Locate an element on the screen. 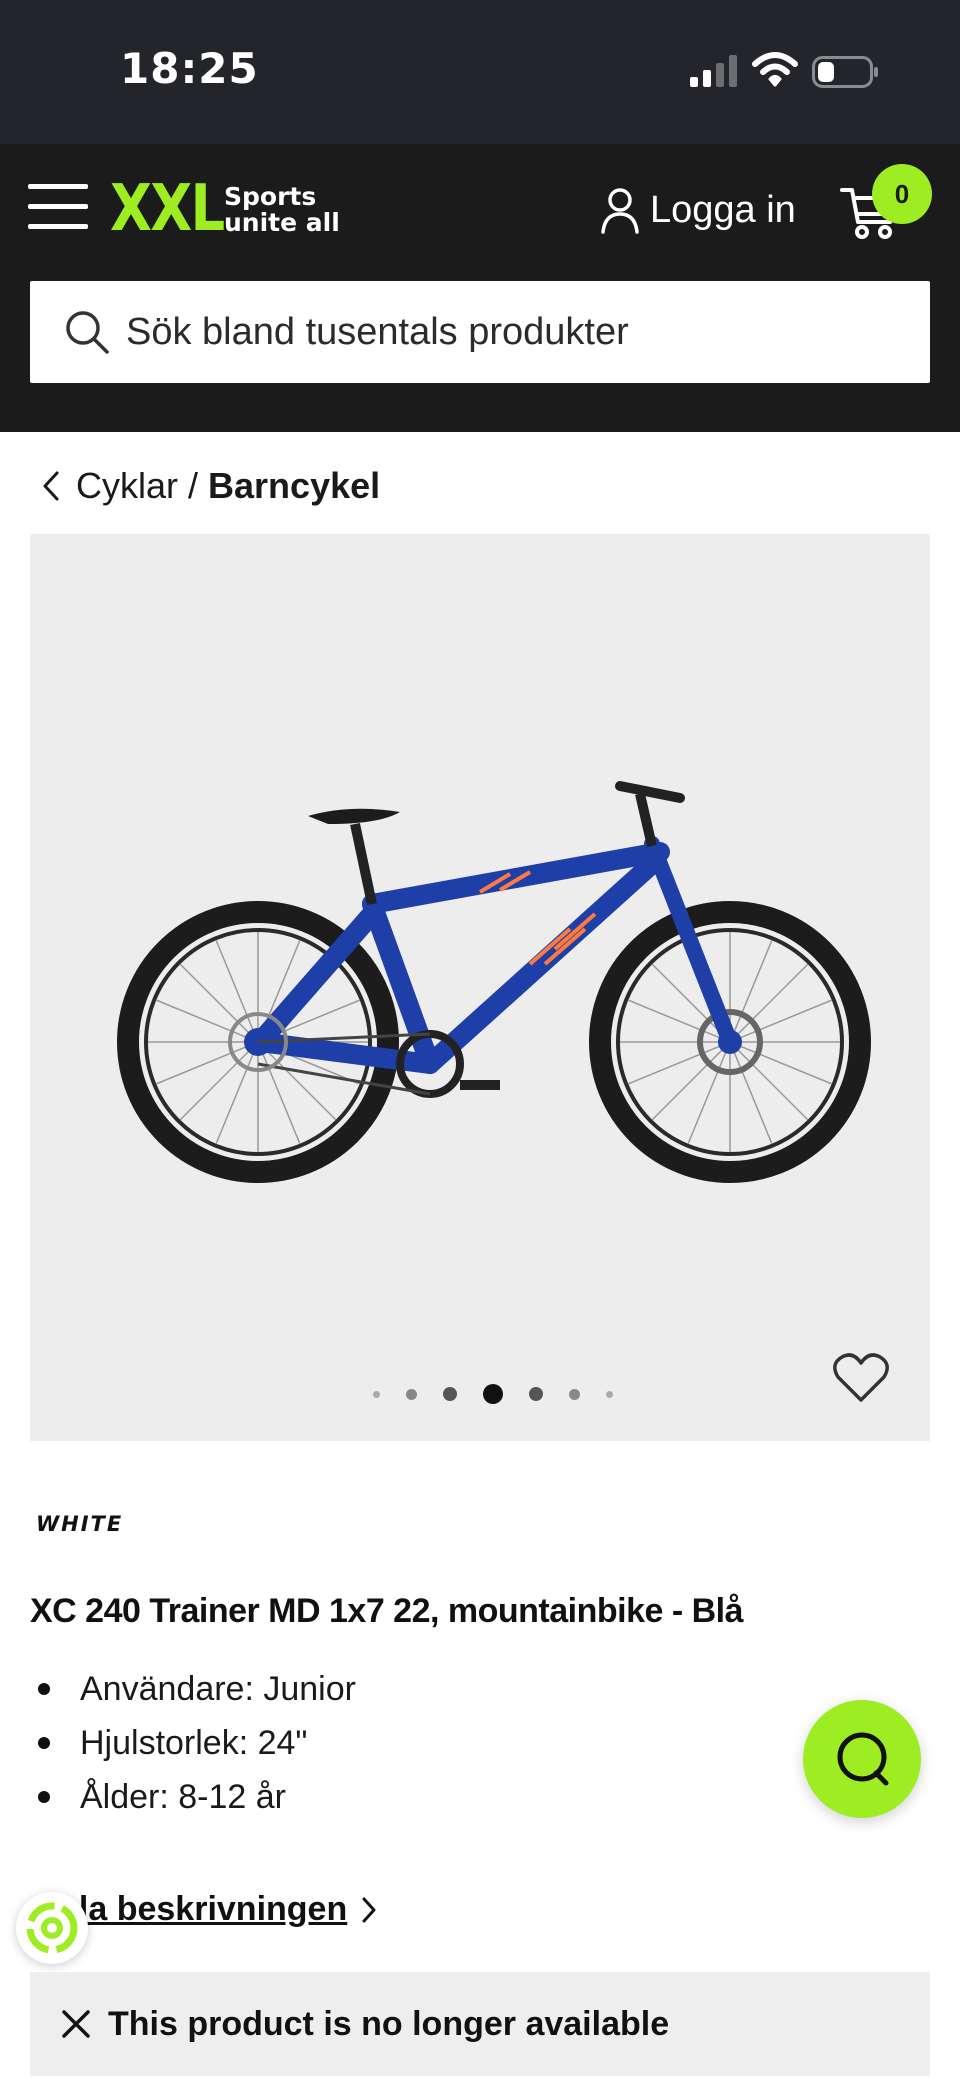 Image resolution: width=960 pixels, height=2081 pixels. chevron-right-icon is located at coordinates (369, 1909).